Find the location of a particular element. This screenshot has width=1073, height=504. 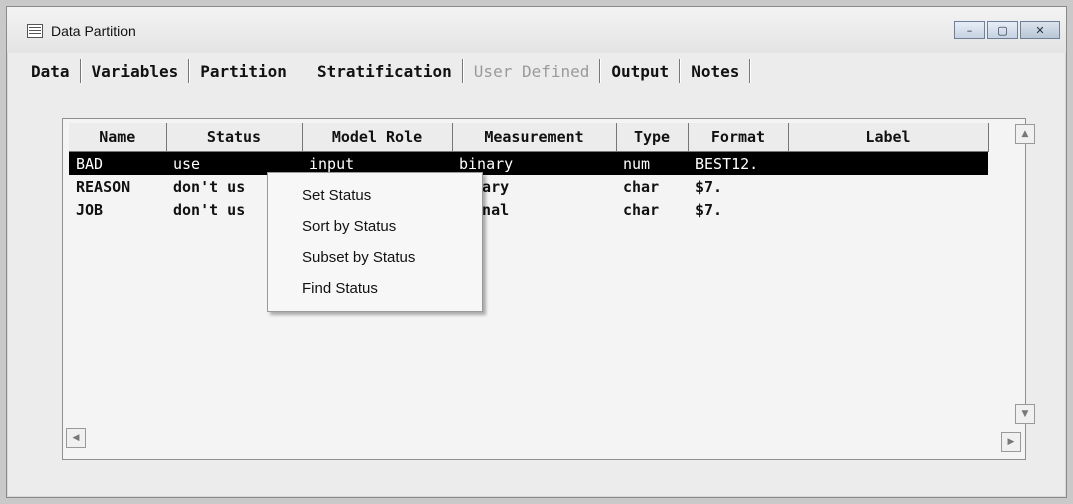

scroll-down-icon: ▼ is located at coordinates (1025, 414).